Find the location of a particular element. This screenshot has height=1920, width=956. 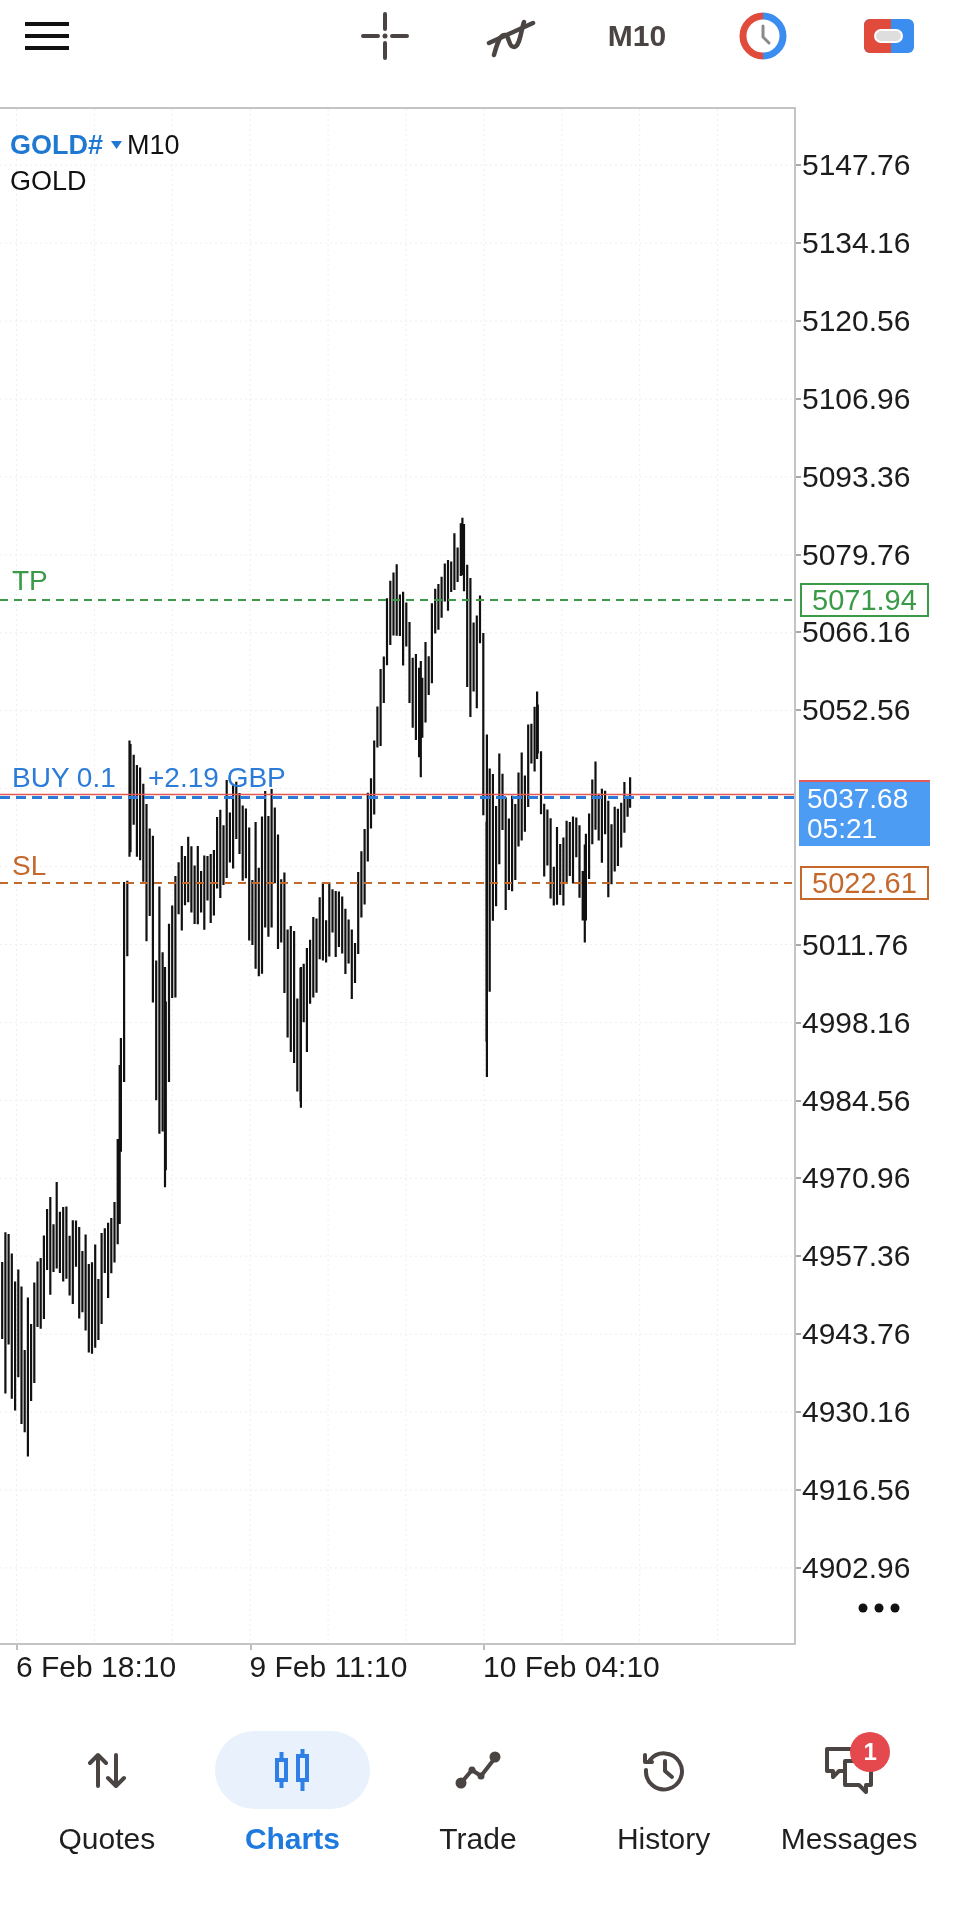

position-label: BUY 0.1 is located at coordinates (64, 778).